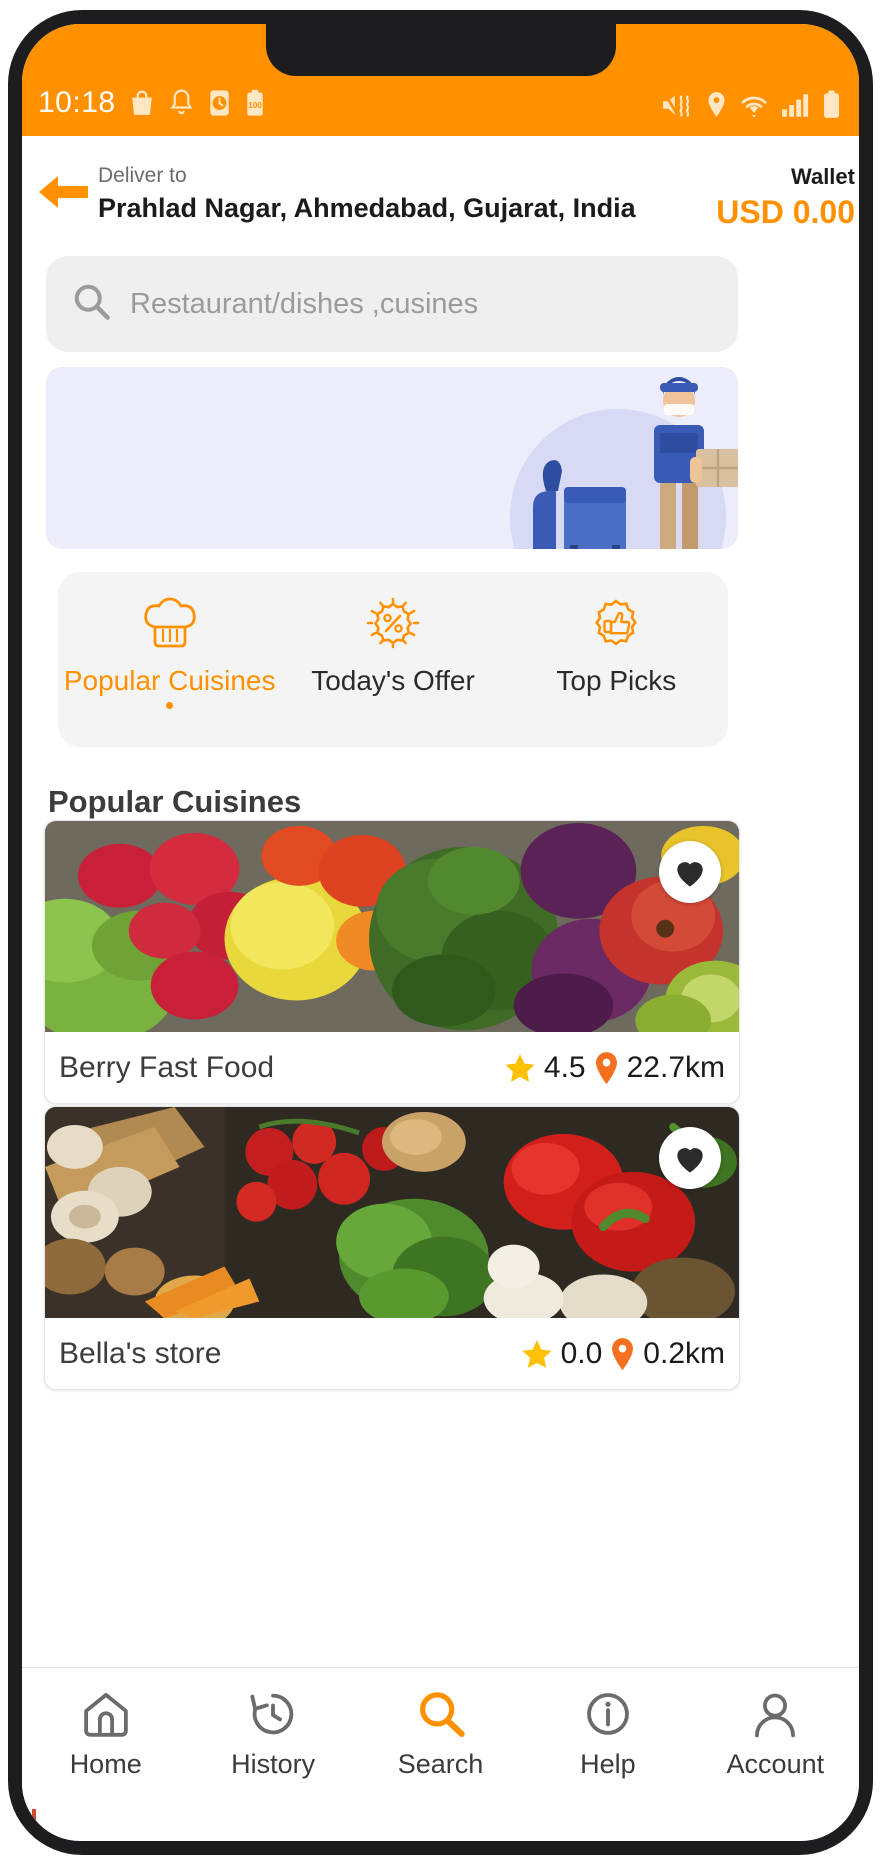 The height and width of the screenshot is (1870, 881). I want to click on battery-100-icon: 100, so click(255, 103).